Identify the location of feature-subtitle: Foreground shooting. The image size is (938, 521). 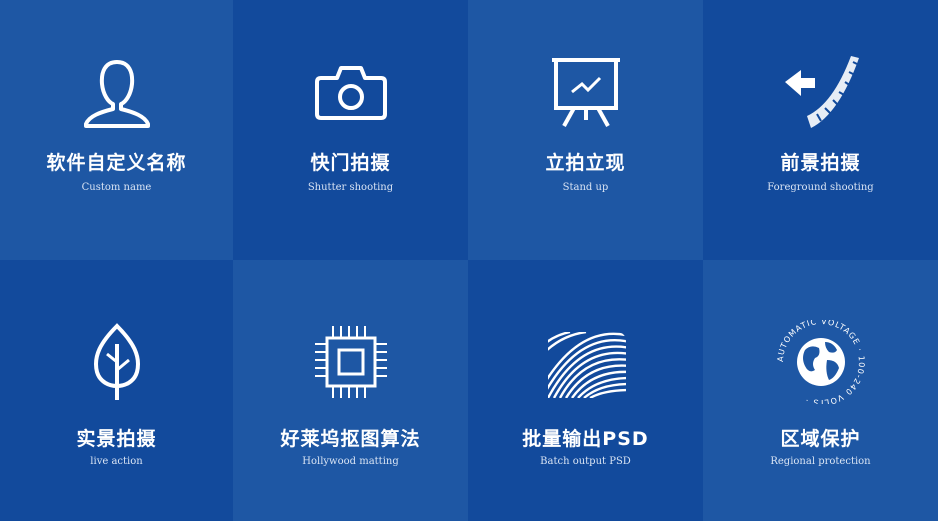
(820, 187).